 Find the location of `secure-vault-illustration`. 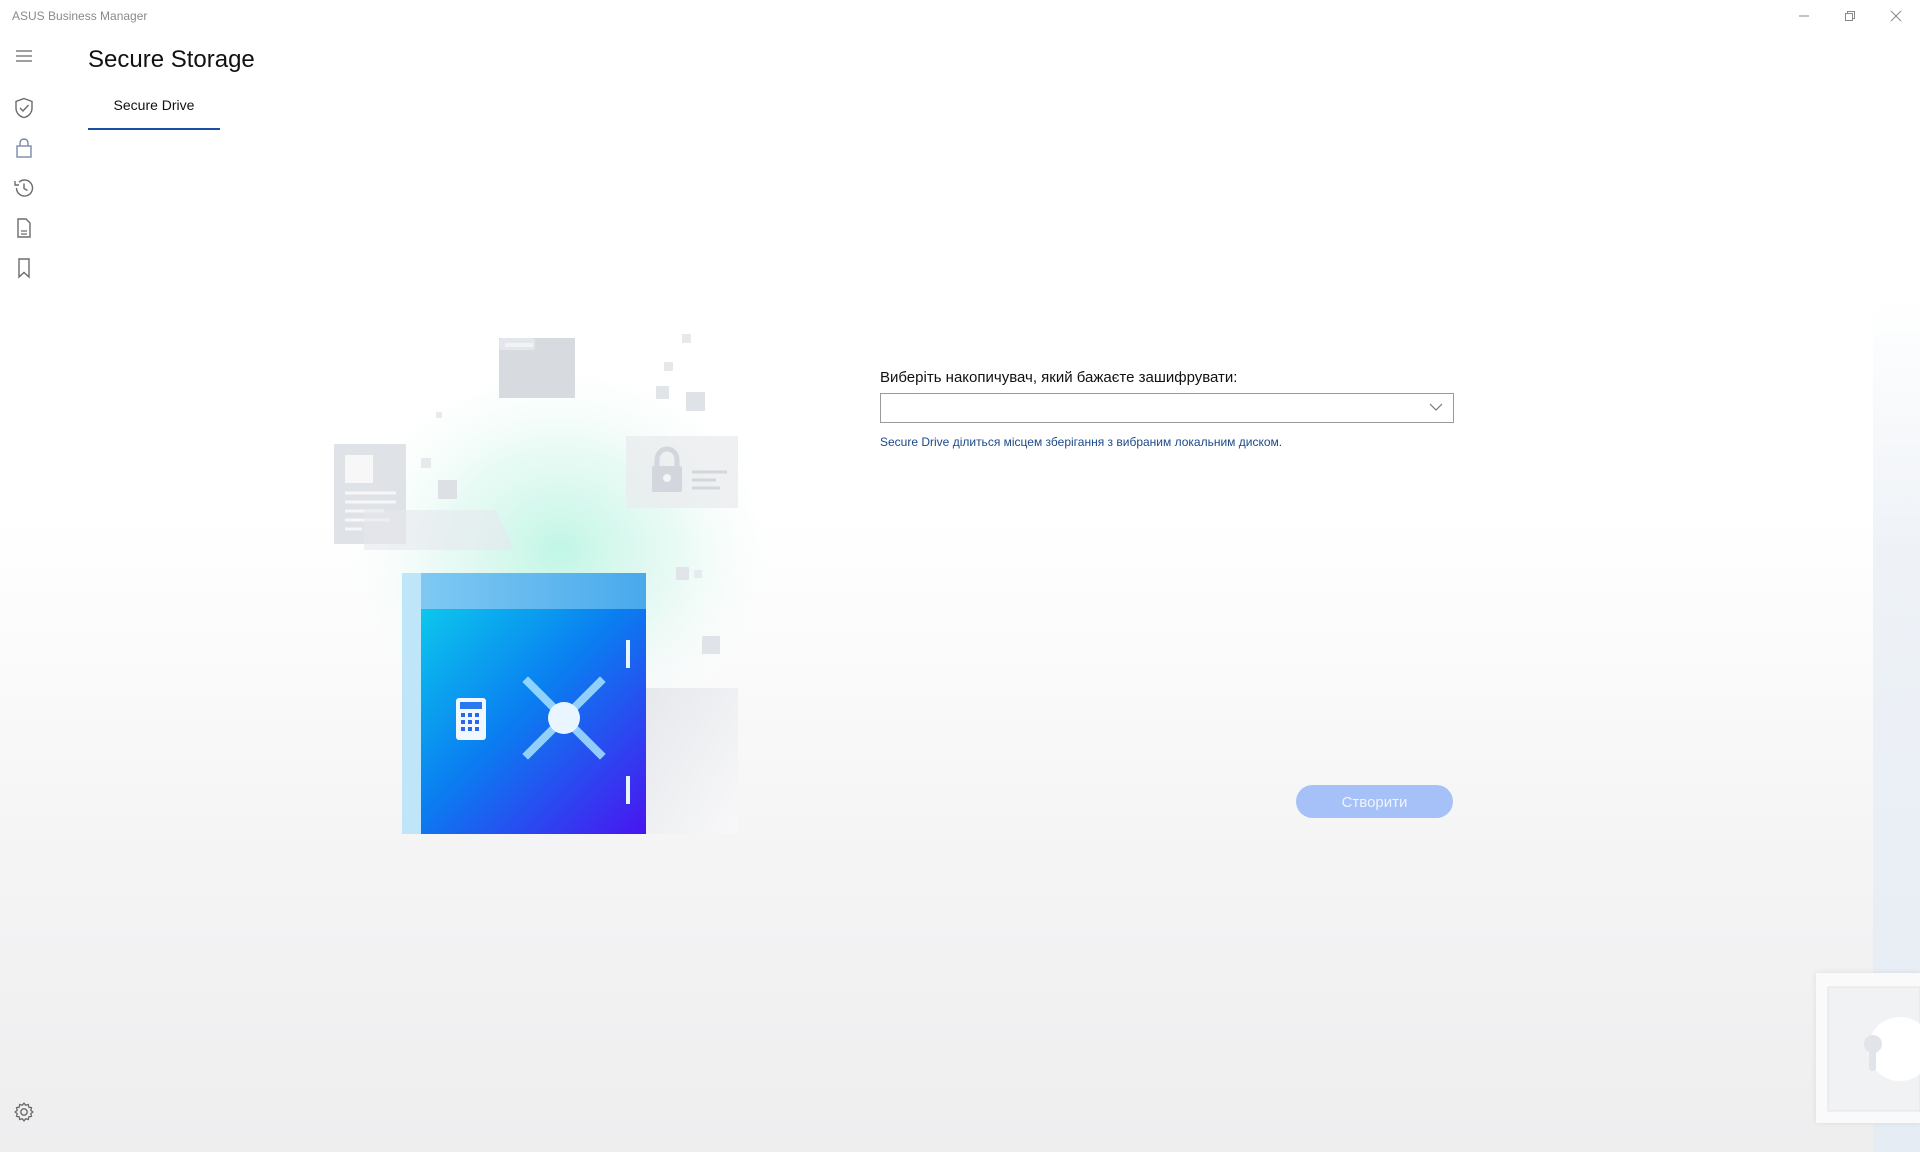

secure-vault-illustration is located at coordinates (550, 580).